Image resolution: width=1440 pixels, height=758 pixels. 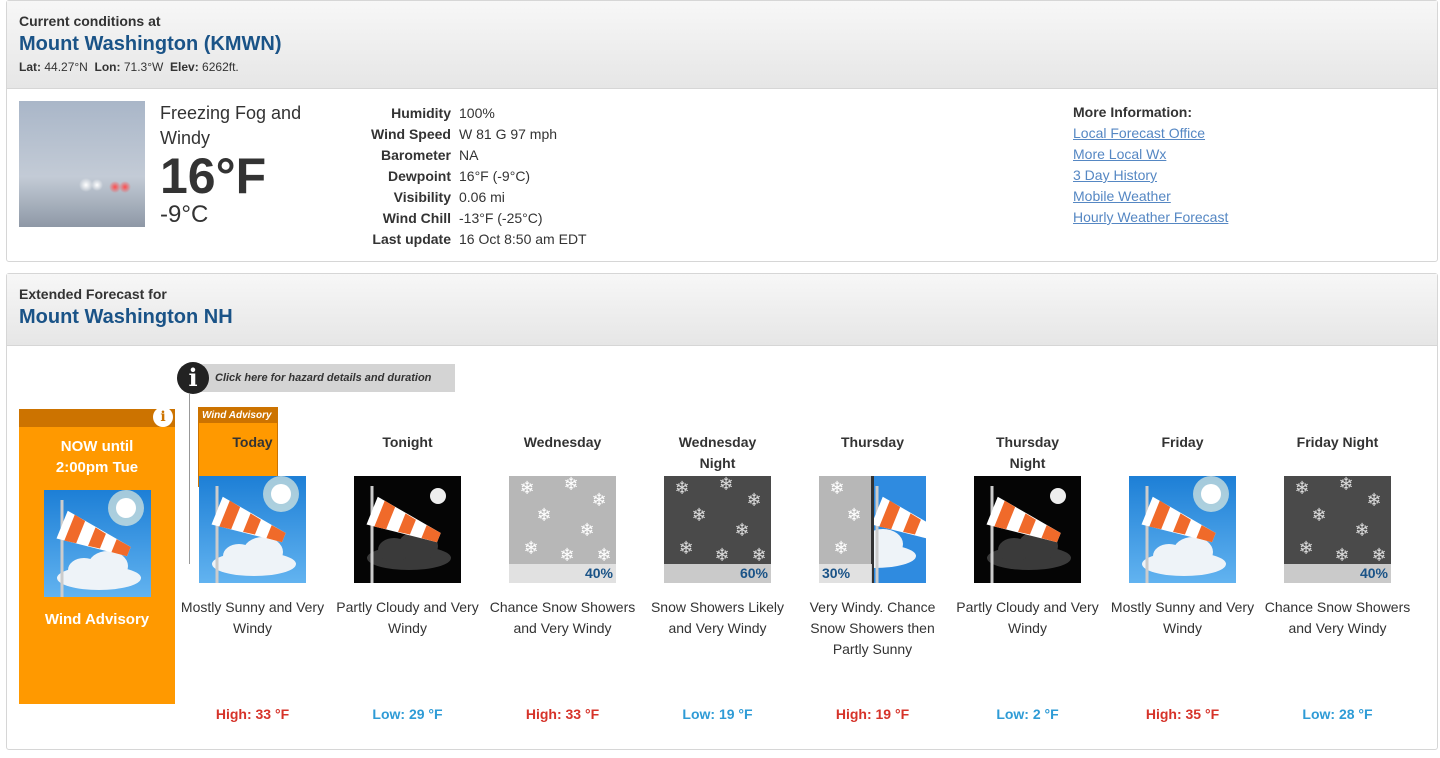 I want to click on snow-to-wind-icon: ❄❄❄❄❄❄❄❄30%, so click(x=872, y=529).